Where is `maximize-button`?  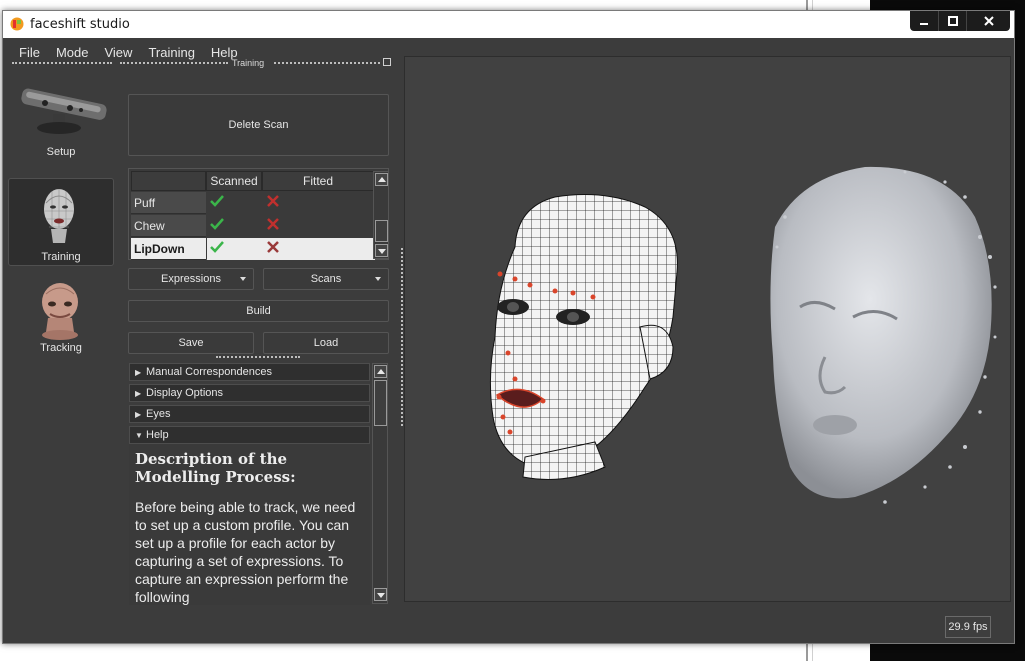
maximize-button is located at coordinates (952, 21).